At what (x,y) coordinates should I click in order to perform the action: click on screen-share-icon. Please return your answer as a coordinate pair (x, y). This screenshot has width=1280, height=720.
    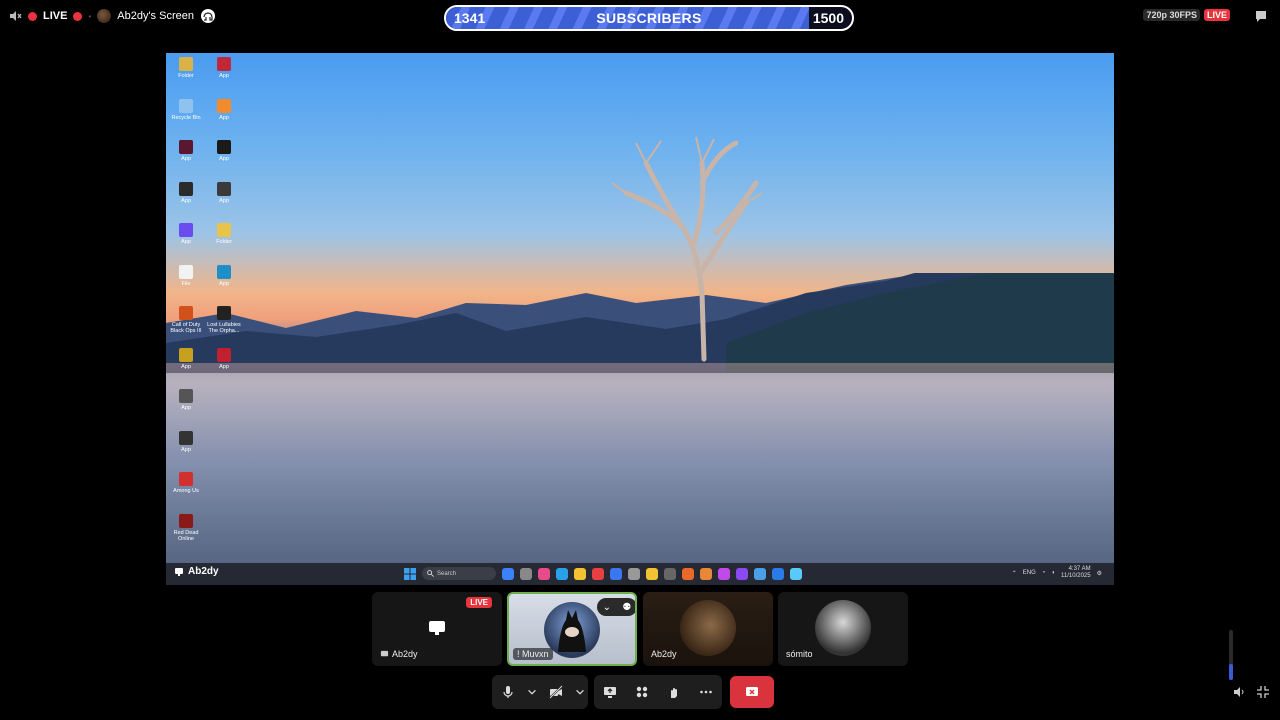
    Looking at the image, I should click on (437, 628).